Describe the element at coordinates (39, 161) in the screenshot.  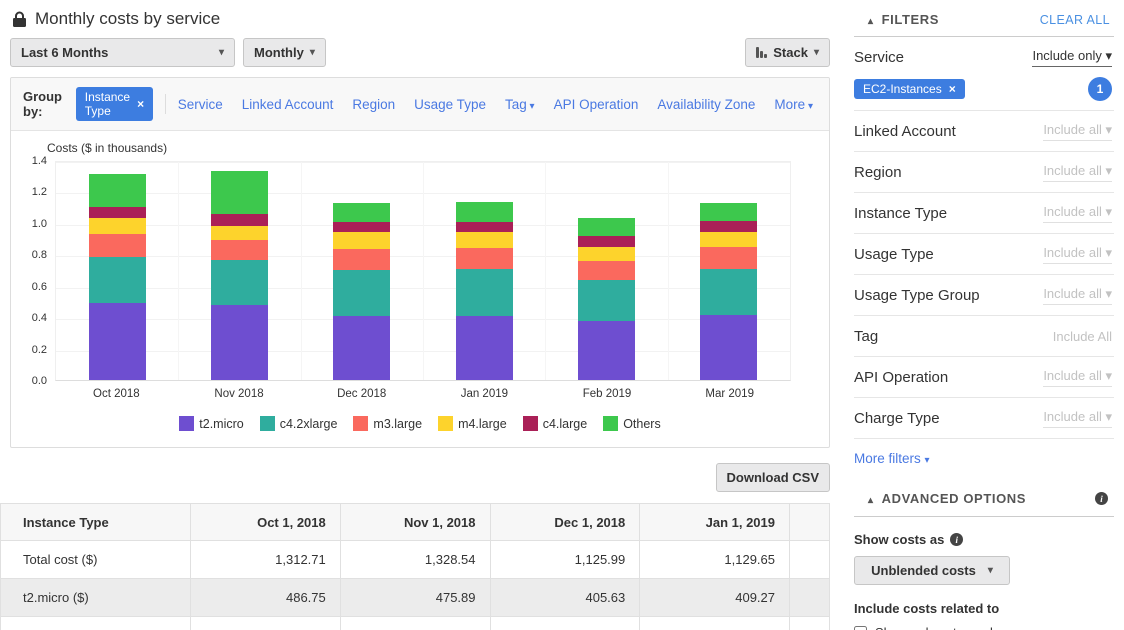
I see `y-tick-label: 1.4` at that location.